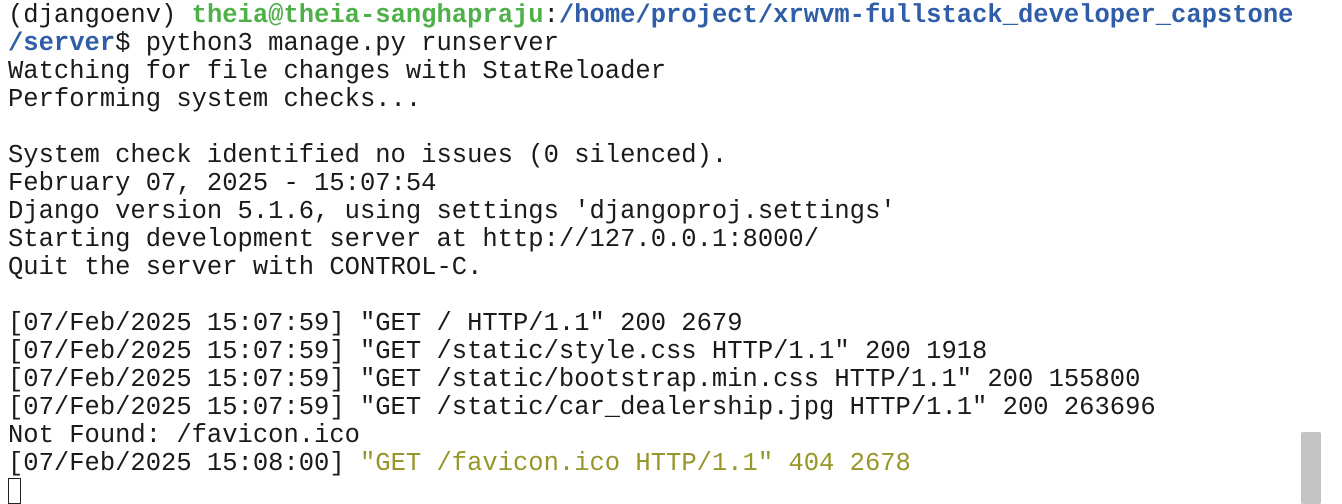  Describe the element at coordinates (655, 44) in the screenshot. I see `command-line: /server$ python3 manage.py runserver` at that location.